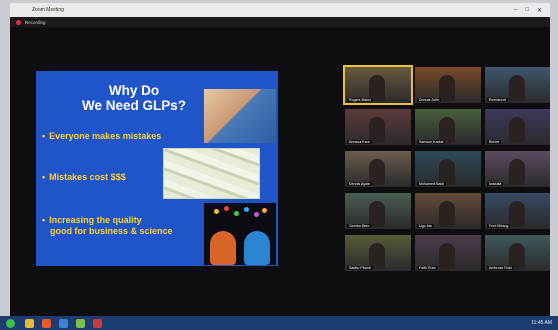  What do you see at coordinates (495, 184) in the screenshot?
I see `participant-name: Iwatuka` at bounding box center [495, 184].